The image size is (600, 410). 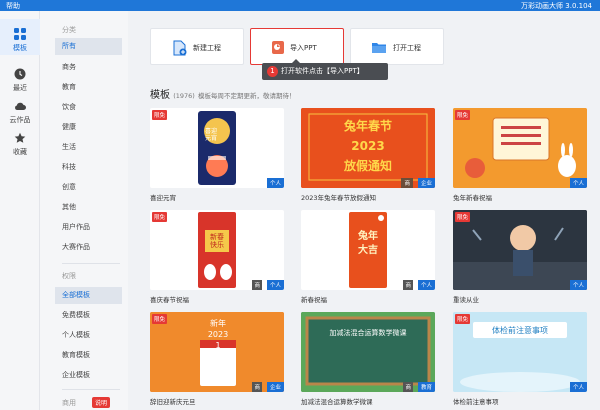 What do you see at coordinates (272, 71) in the screenshot?
I see `step-number: 1` at bounding box center [272, 71].